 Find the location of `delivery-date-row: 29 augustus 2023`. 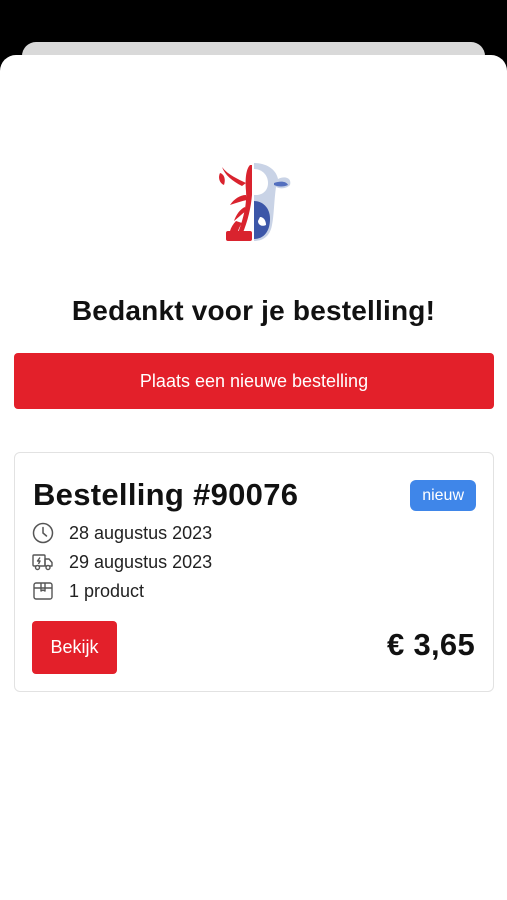

delivery-date-row: 29 augustus 2023 is located at coordinates (121, 562).